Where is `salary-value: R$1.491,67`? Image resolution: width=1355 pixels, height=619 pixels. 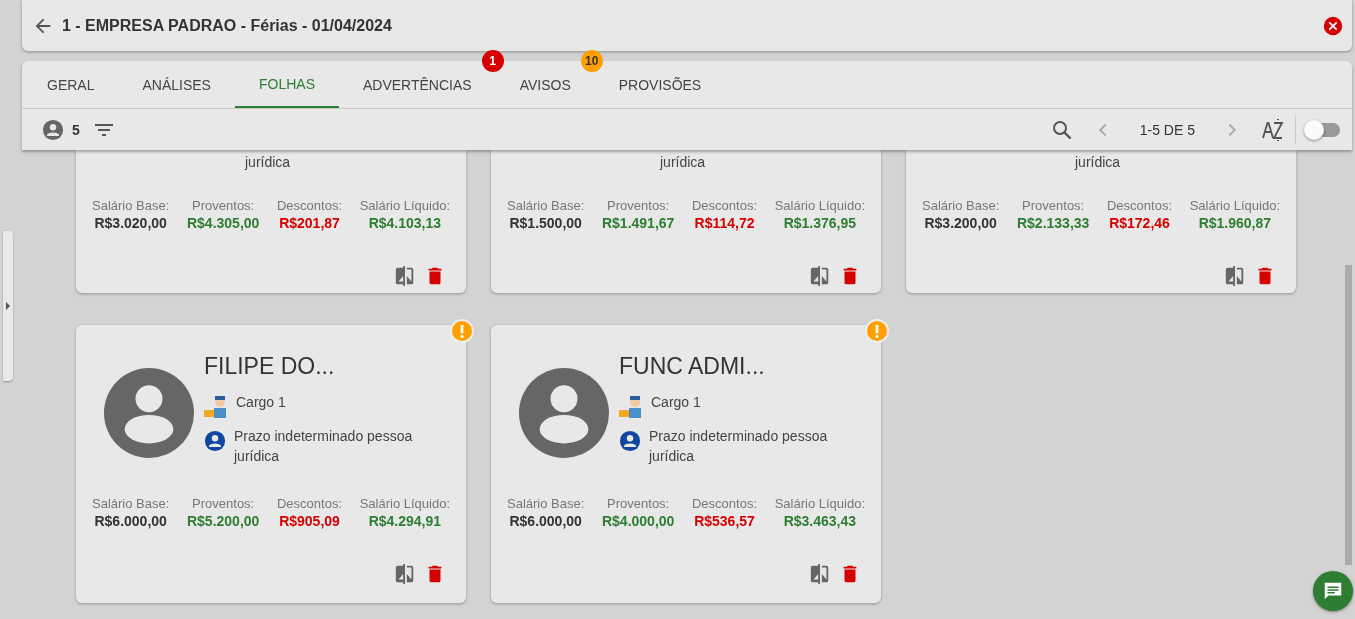 salary-value: R$1.491,67 is located at coordinates (638, 223).